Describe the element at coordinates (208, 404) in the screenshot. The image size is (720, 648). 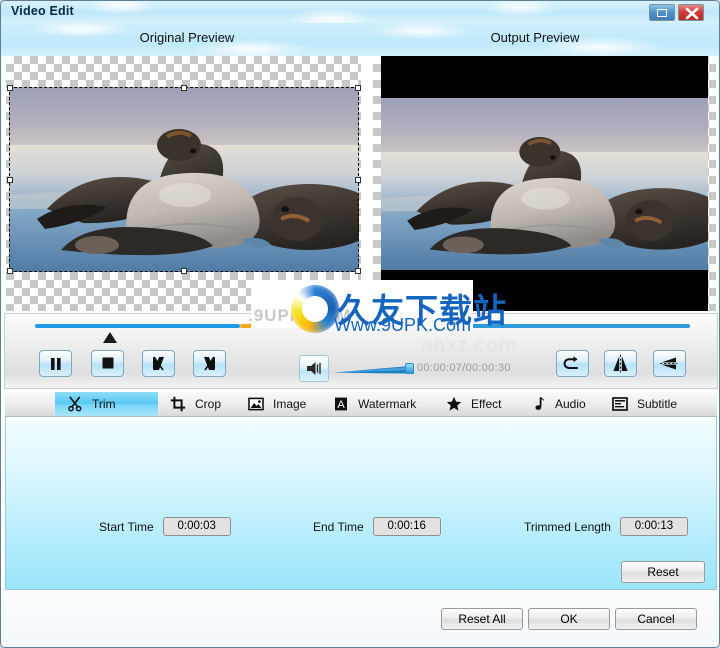
I see `tab-crop-label: Crop` at that location.